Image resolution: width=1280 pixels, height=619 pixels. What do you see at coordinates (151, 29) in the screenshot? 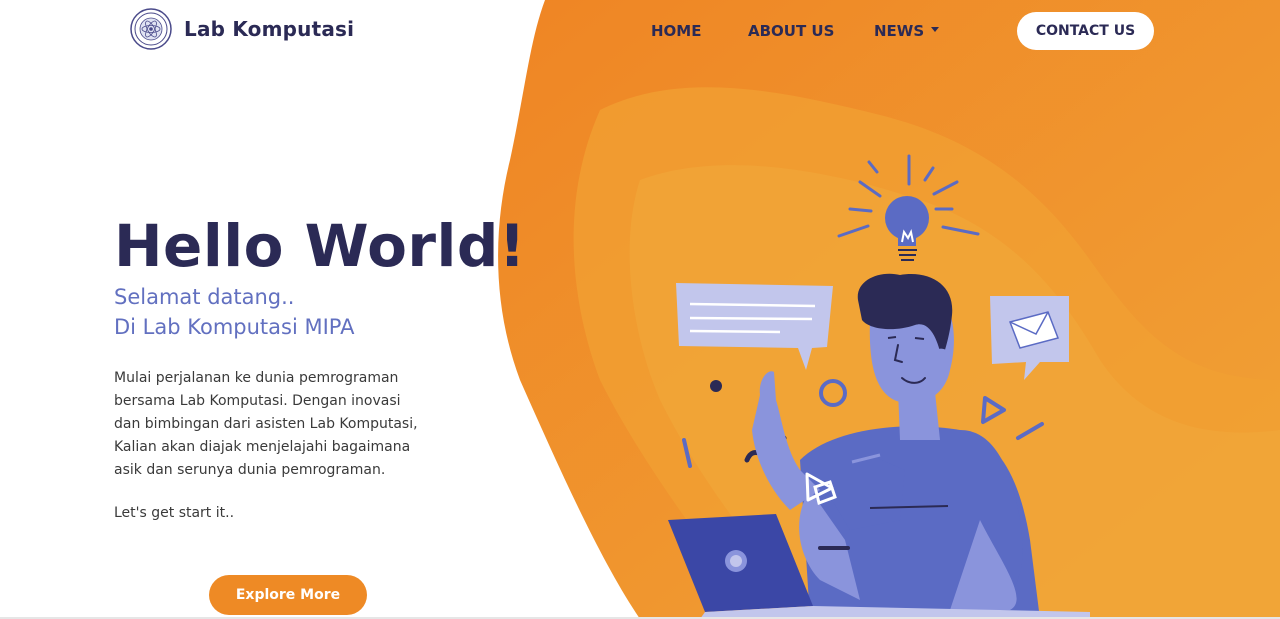
I see `university-seal-icon` at bounding box center [151, 29].